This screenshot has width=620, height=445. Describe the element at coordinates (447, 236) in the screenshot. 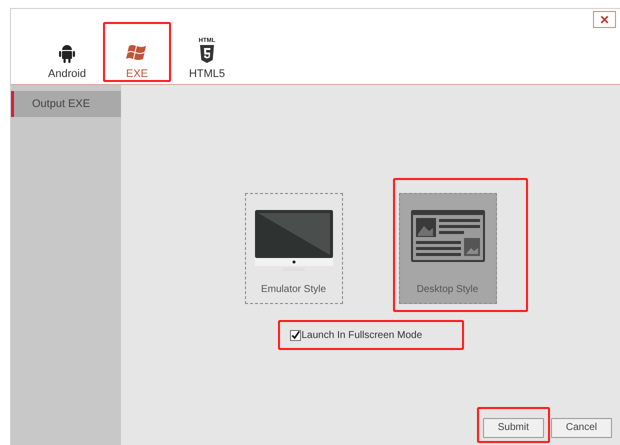

I see `page-layout-icon` at that location.